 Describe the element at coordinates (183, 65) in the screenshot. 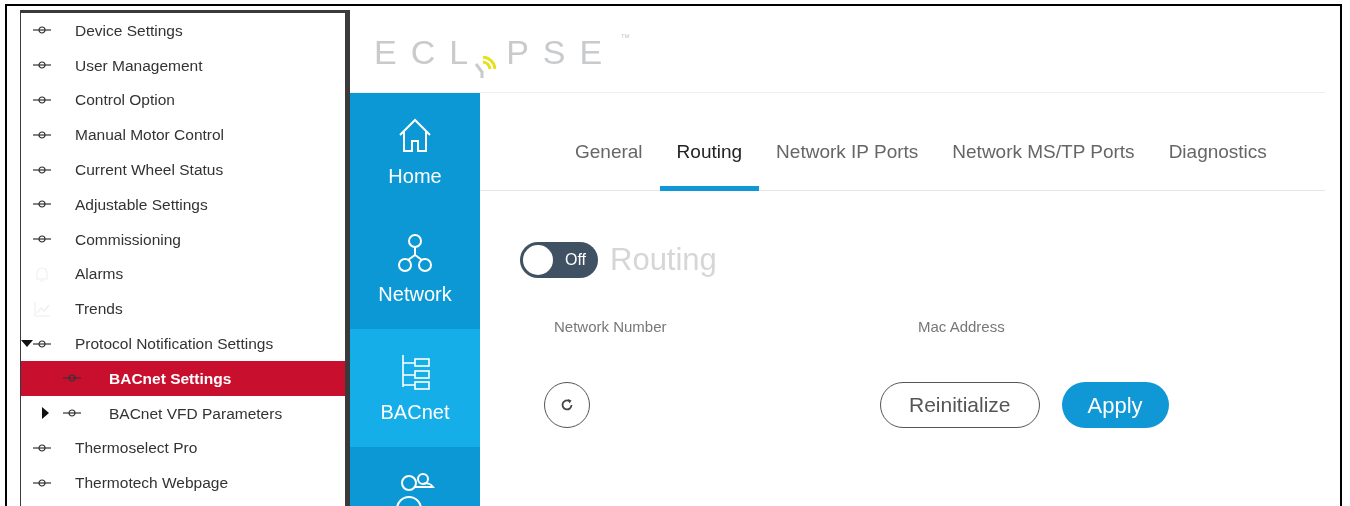

I see `tree-item: User Management` at that location.